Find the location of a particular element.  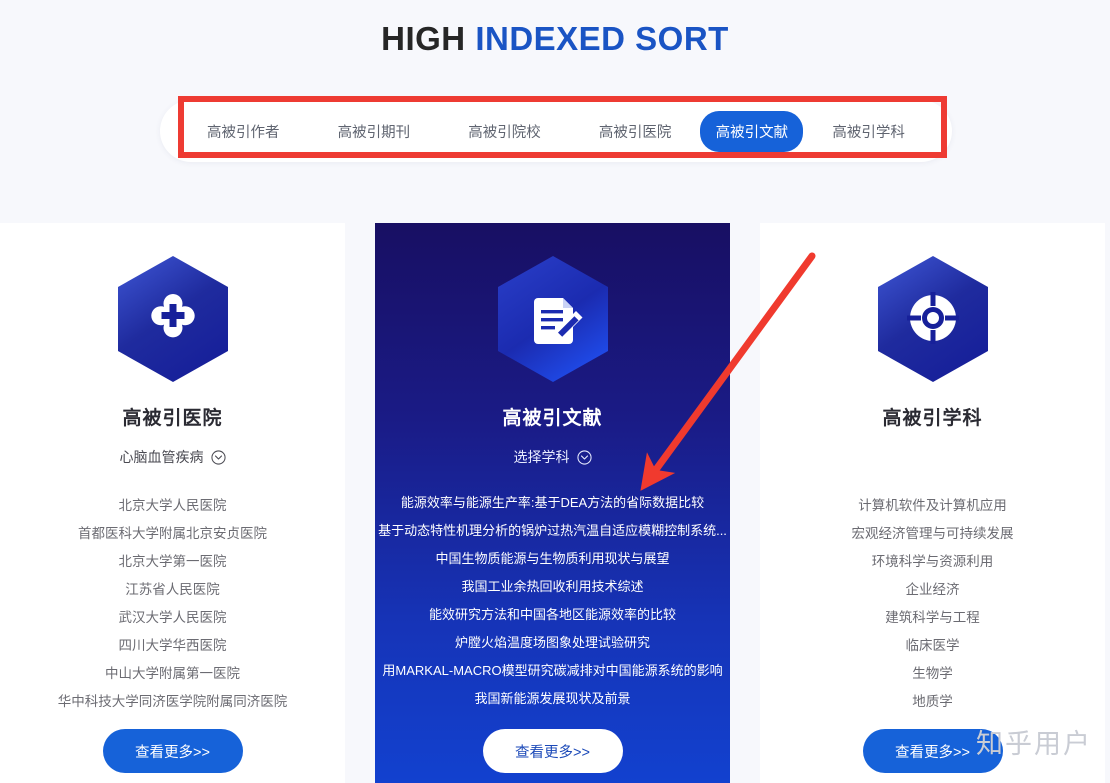

list-item: 华中科技大学同济医学院附属同济医院 is located at coordinates (173, 702).